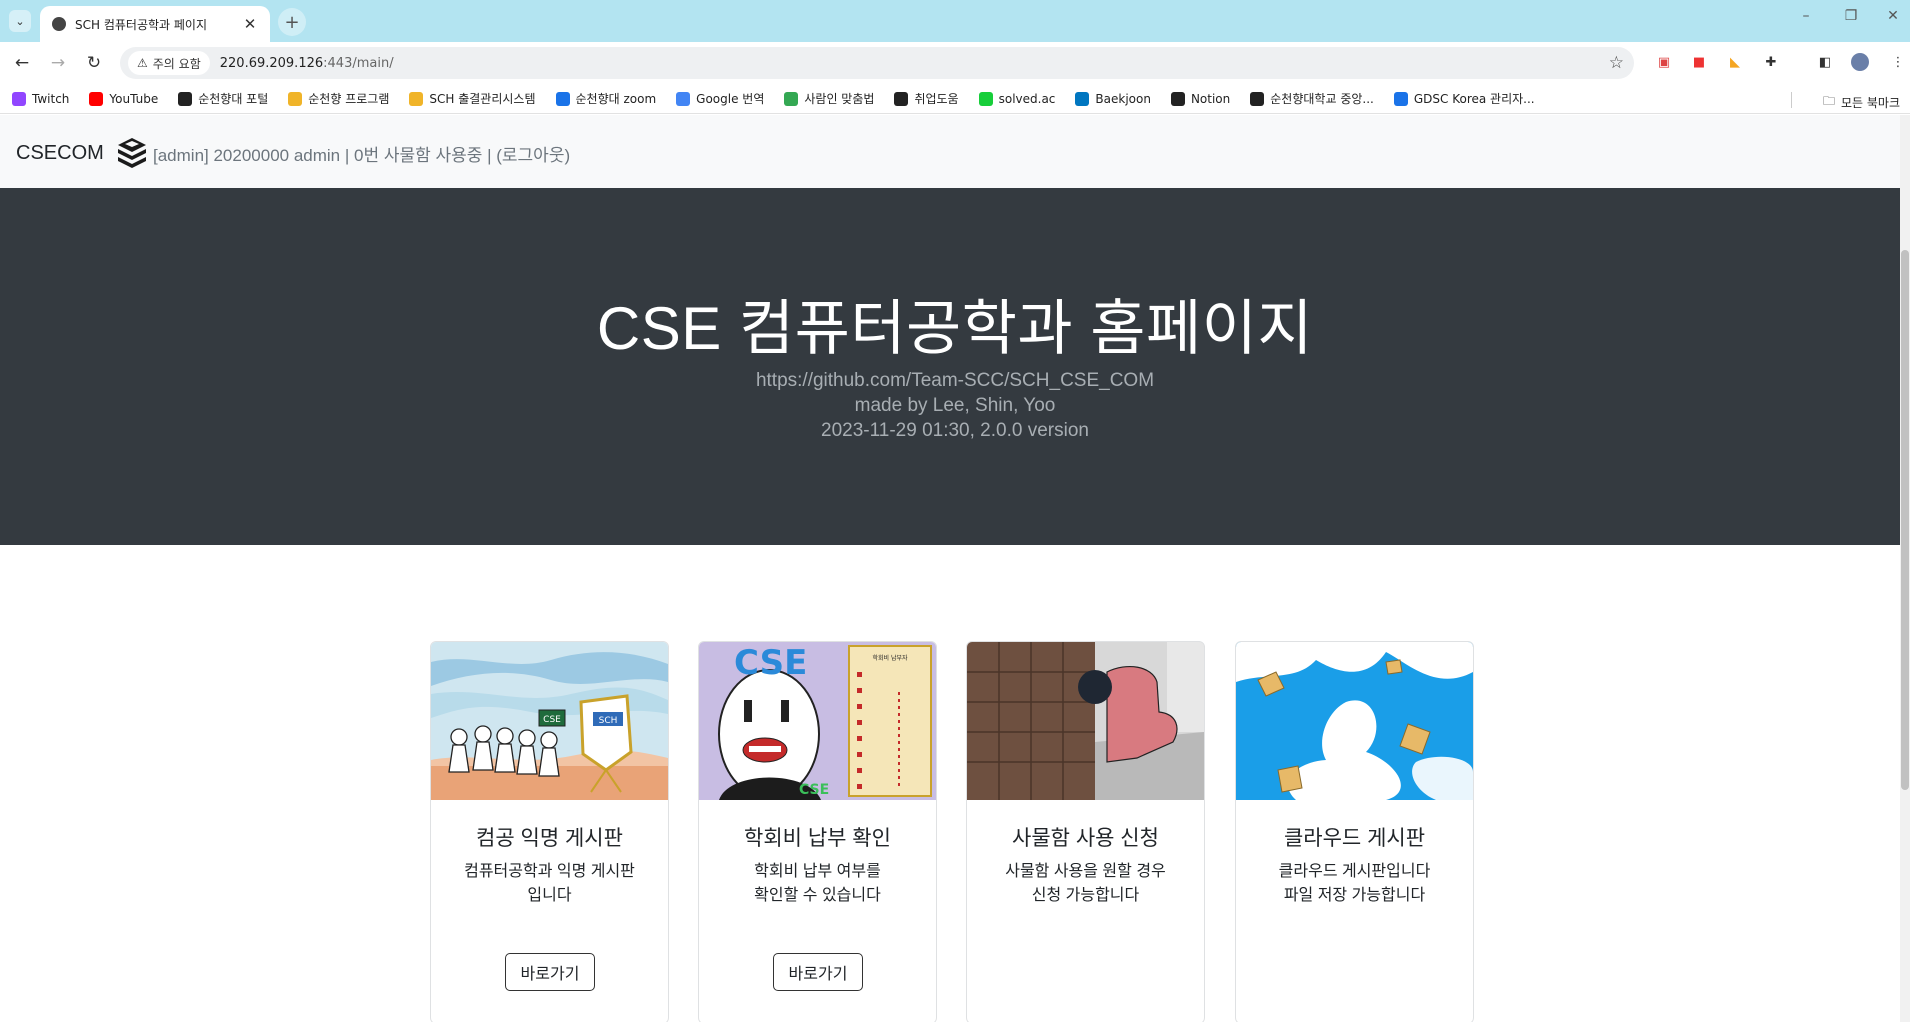  I want to click on bookmark-label: SCH 출결관리시스템, so click(482, 99).